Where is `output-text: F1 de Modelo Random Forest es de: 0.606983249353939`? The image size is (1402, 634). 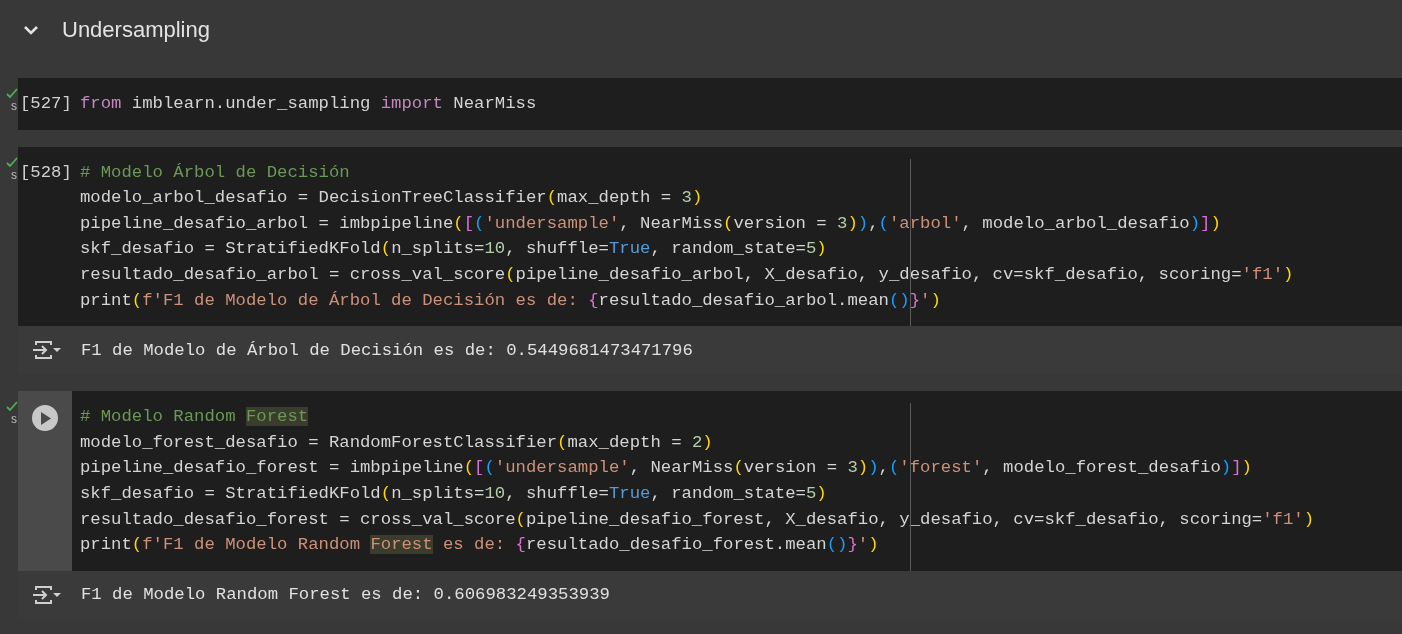
output-text: F1 de Modelo Random Forest es de: 0.606983249353939 is located at coordinates (345, 595).